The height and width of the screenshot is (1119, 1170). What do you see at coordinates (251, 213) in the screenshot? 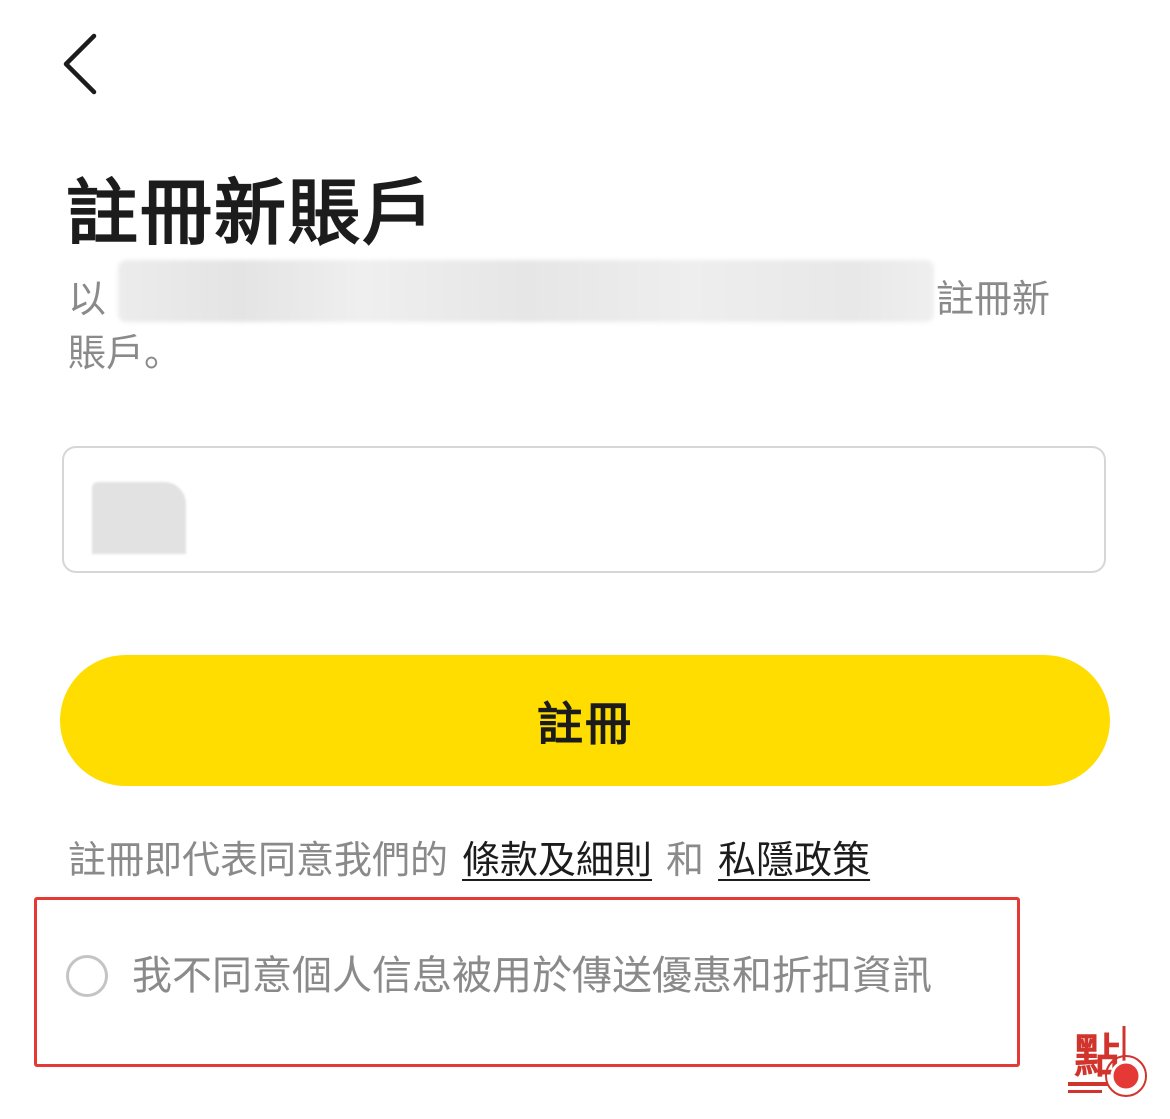
I see `page-title: 註冊新賬戶` at bounding box center [251, 213].